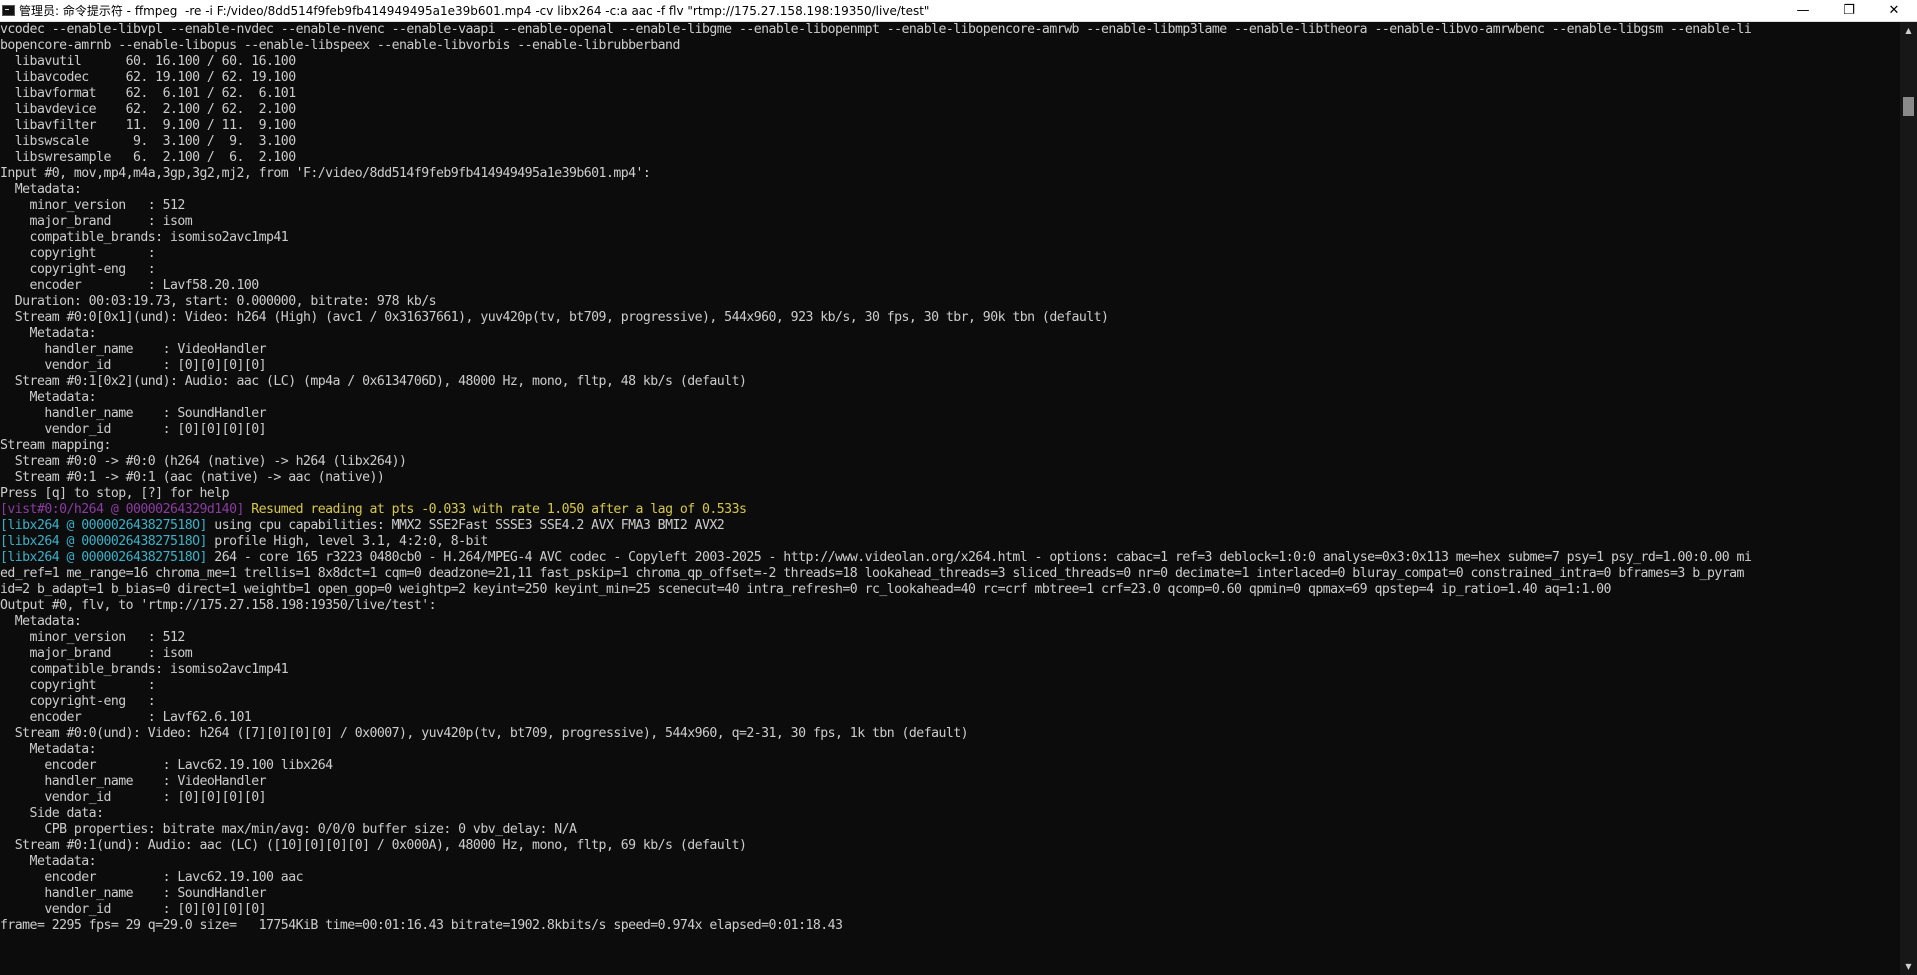 The image size is (1917, 975). What do you see at coordinates (148, 141) in the screenshot?
I see `console-line: libswscale 9. 3.100 / 9. 3.100` at bounding box center [148, 141].